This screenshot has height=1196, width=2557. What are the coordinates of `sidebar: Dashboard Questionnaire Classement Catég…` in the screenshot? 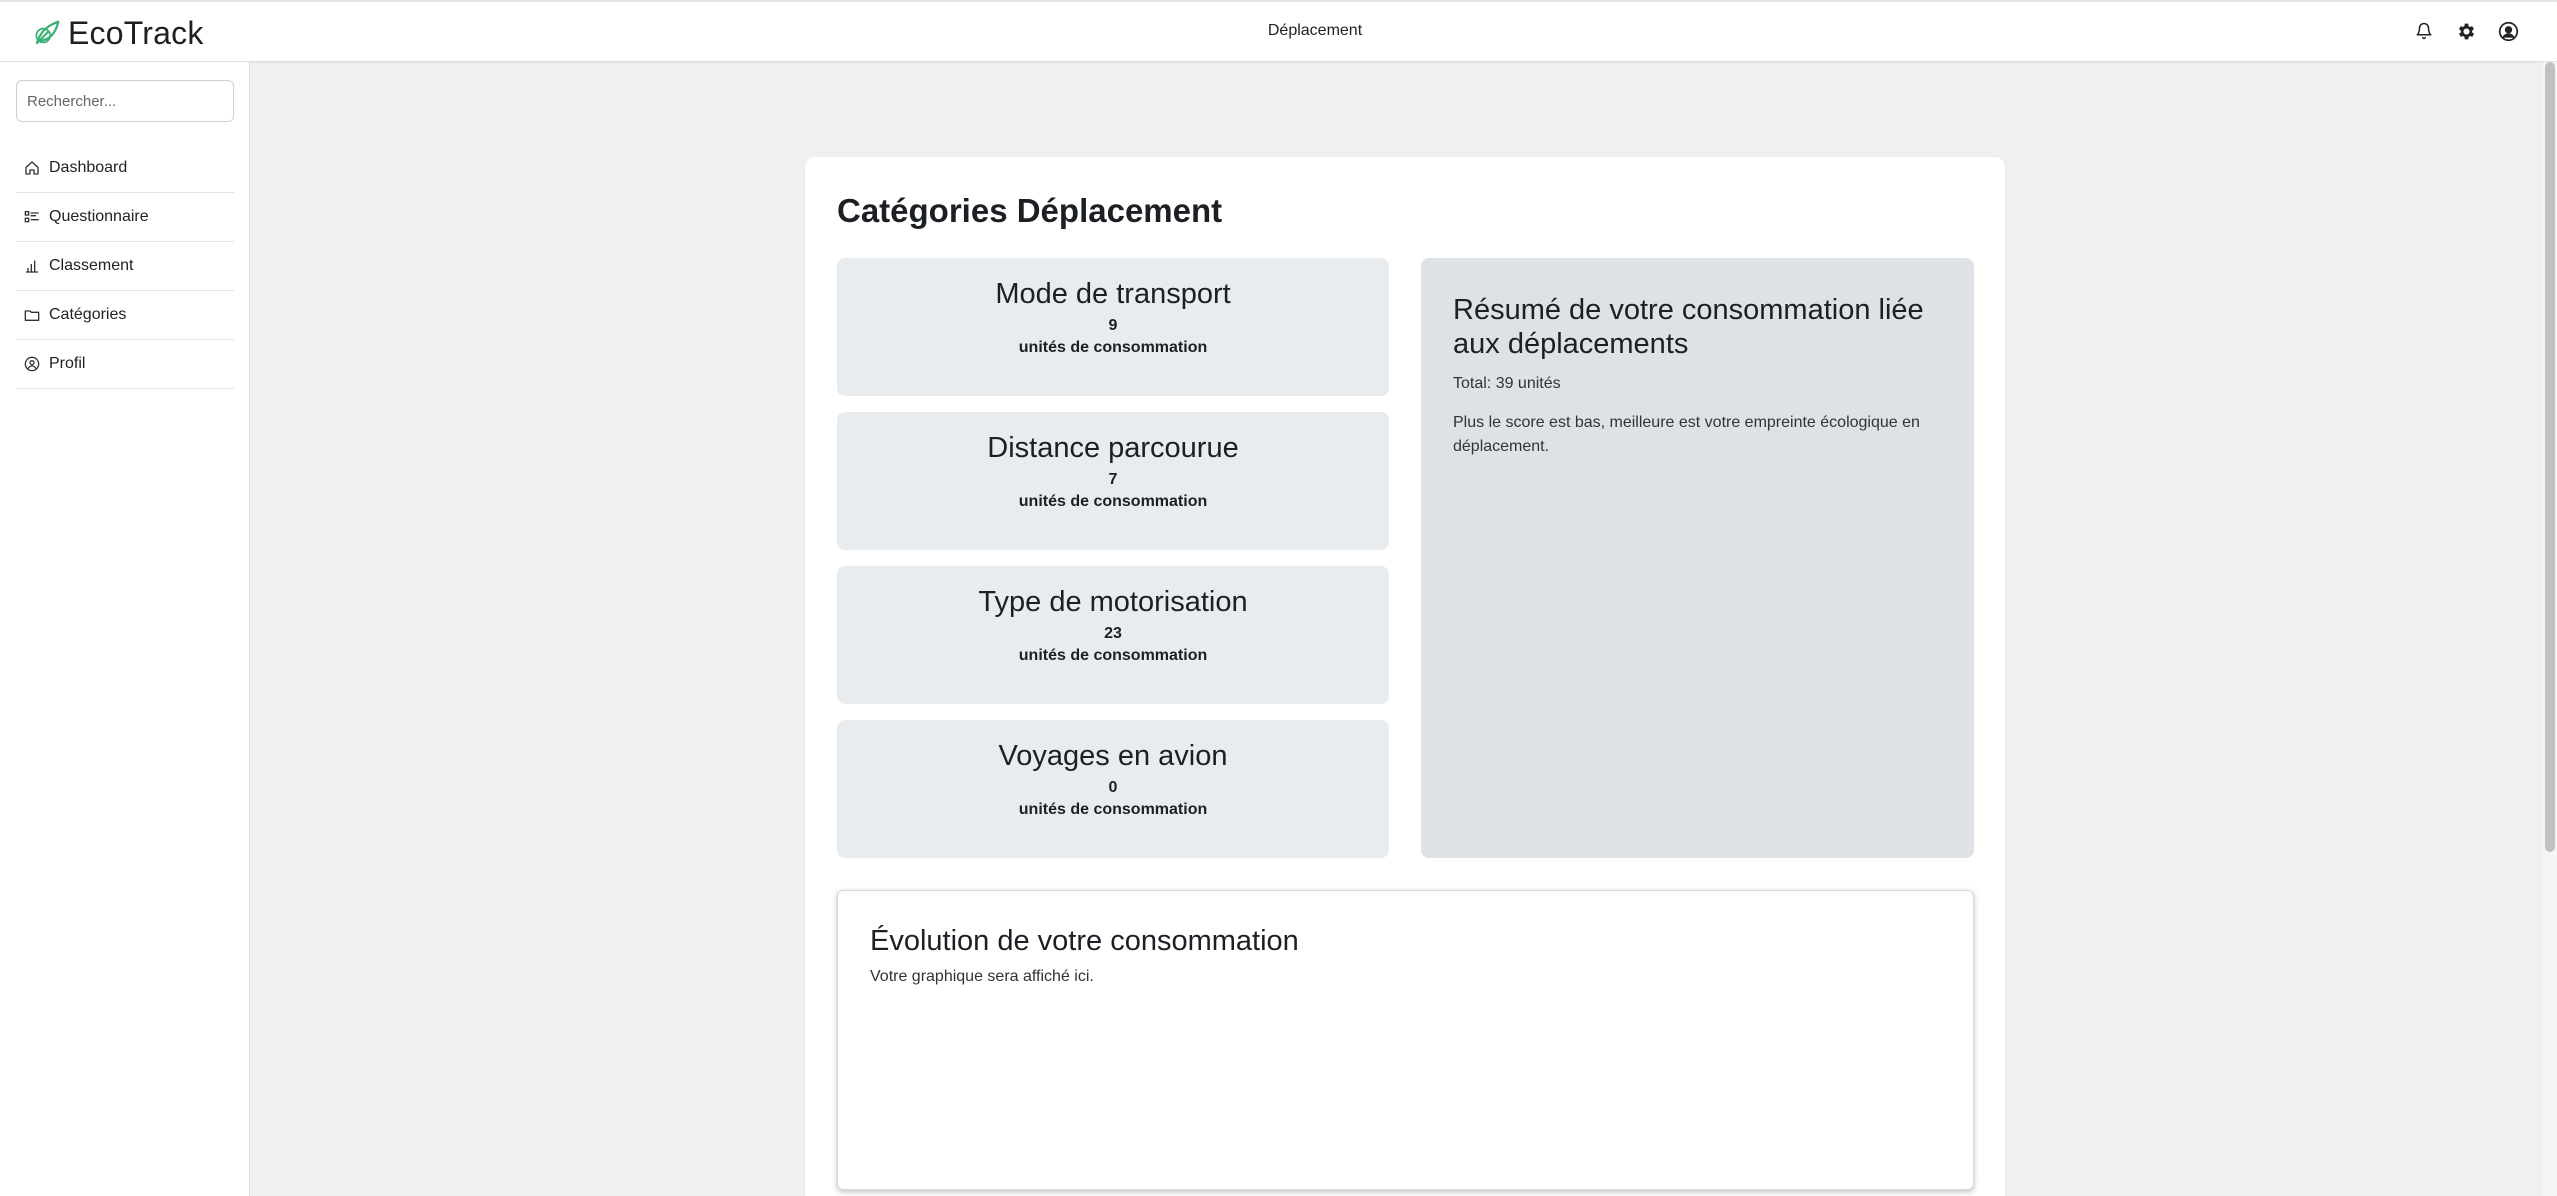 It's located at (125, 629).